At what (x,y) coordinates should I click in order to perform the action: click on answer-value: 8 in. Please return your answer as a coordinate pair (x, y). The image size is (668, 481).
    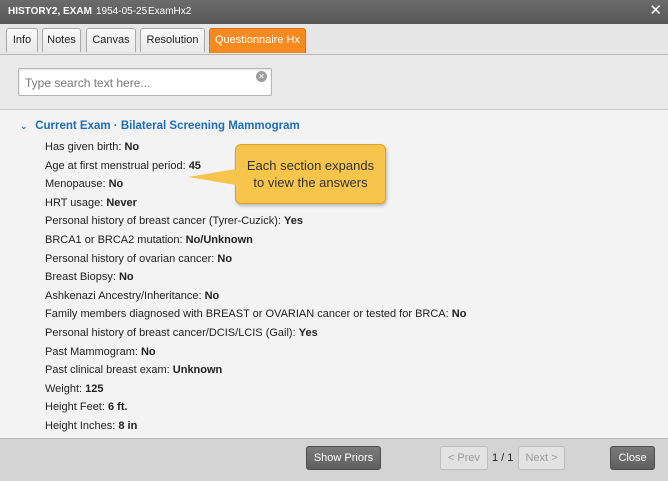
    Looking at the image, I should click on (128, 425).